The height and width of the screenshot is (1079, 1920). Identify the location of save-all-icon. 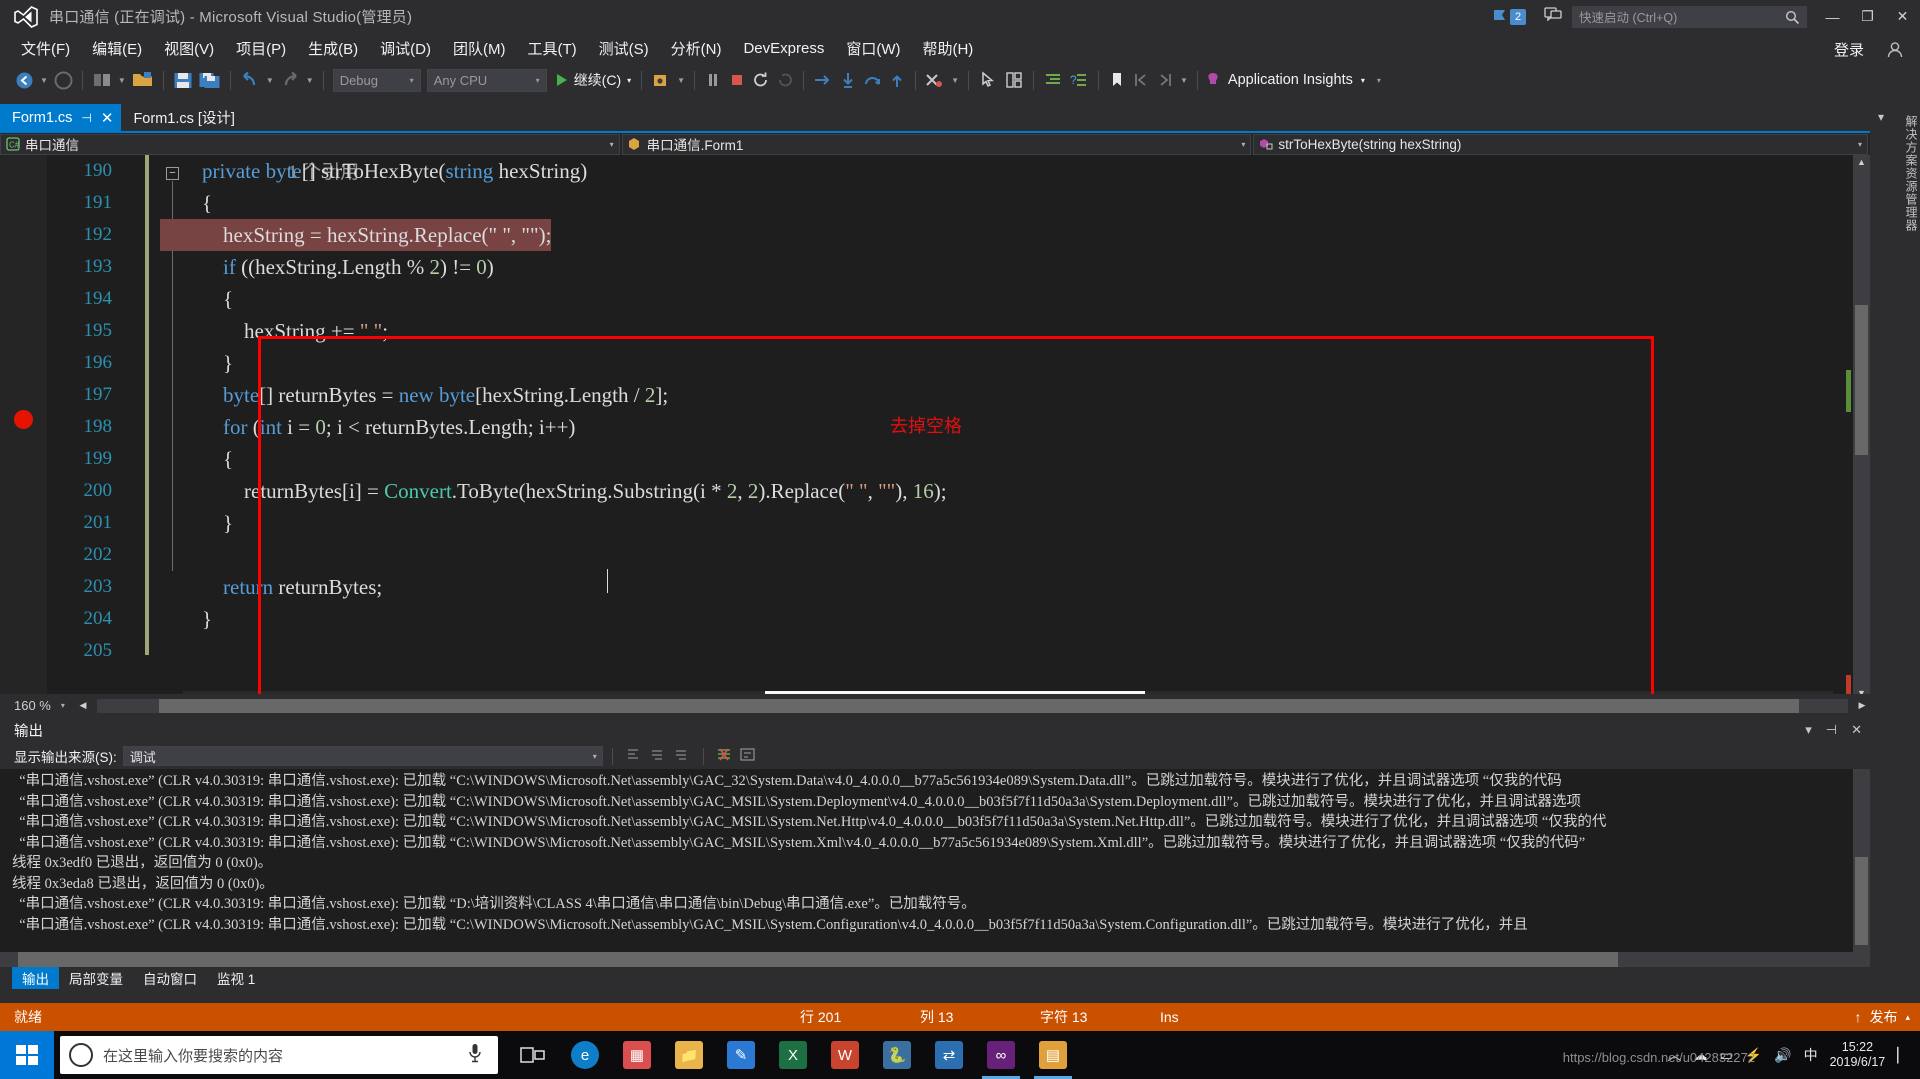
(210, 80).